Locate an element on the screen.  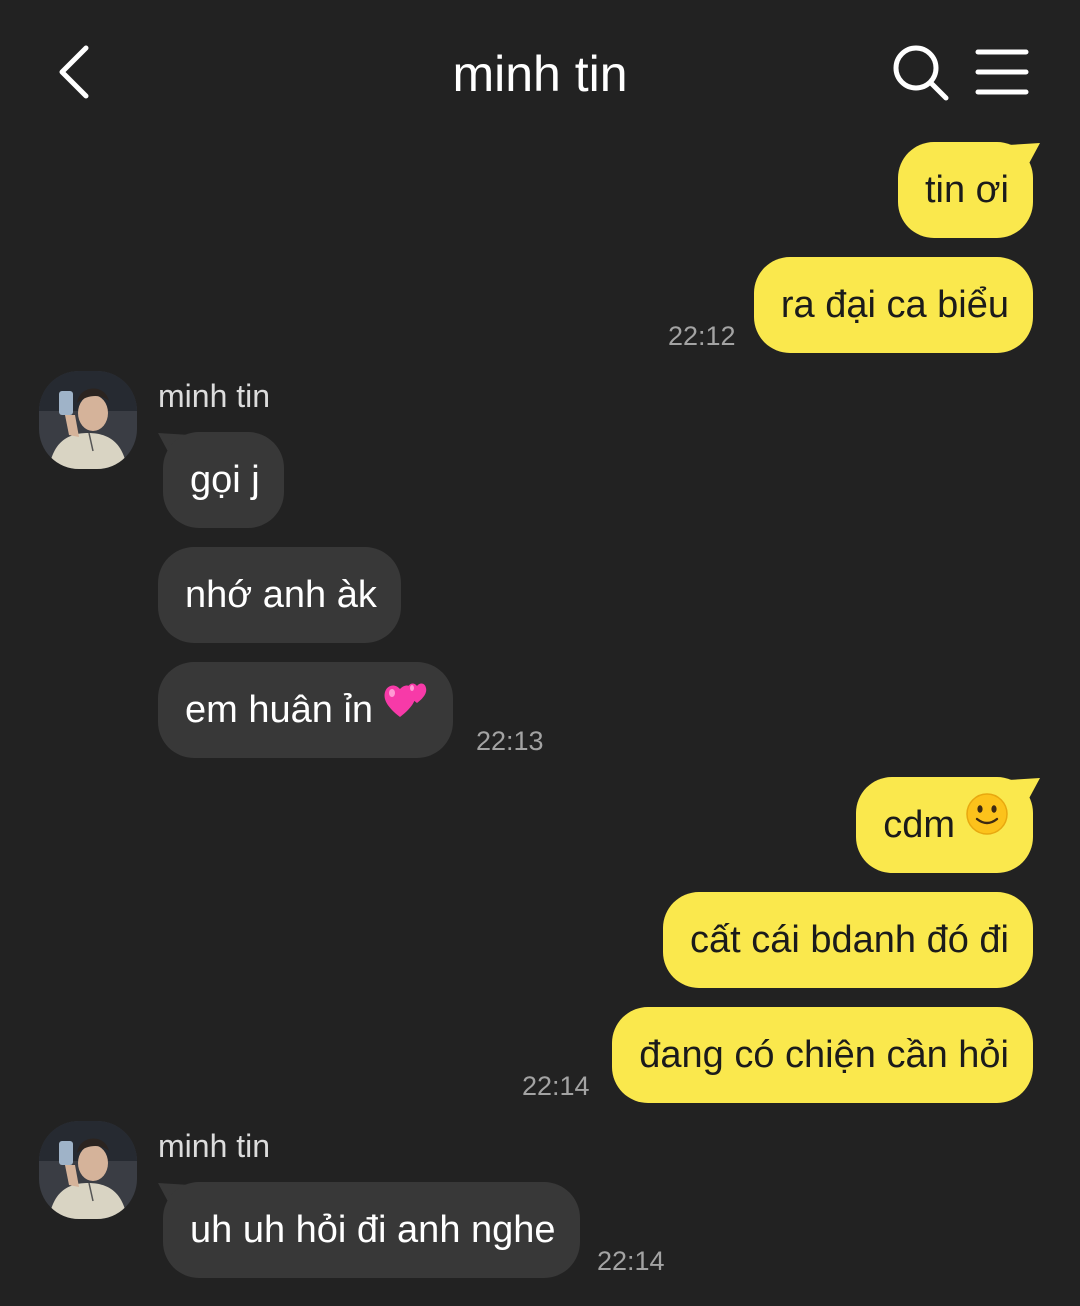
message-text: gọi j is located at coordinates (225, 480).